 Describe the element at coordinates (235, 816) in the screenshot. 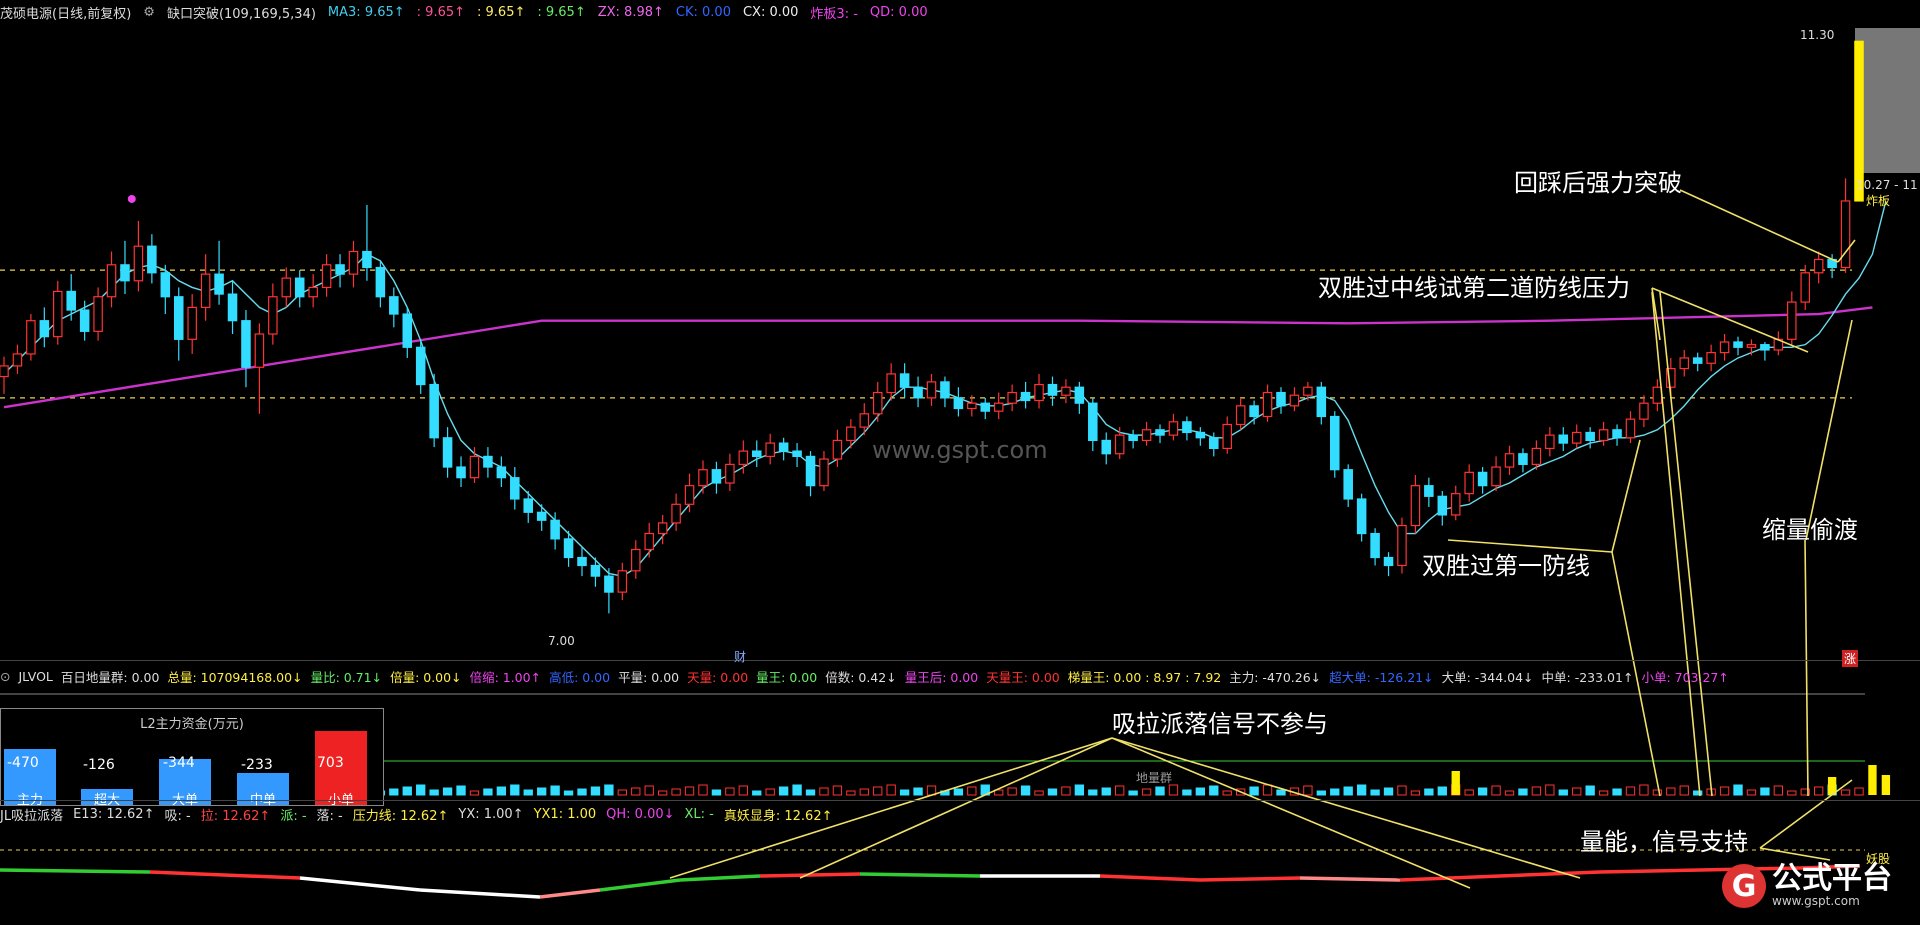

I see `la-value: 拉: 12.62↑` at that location.